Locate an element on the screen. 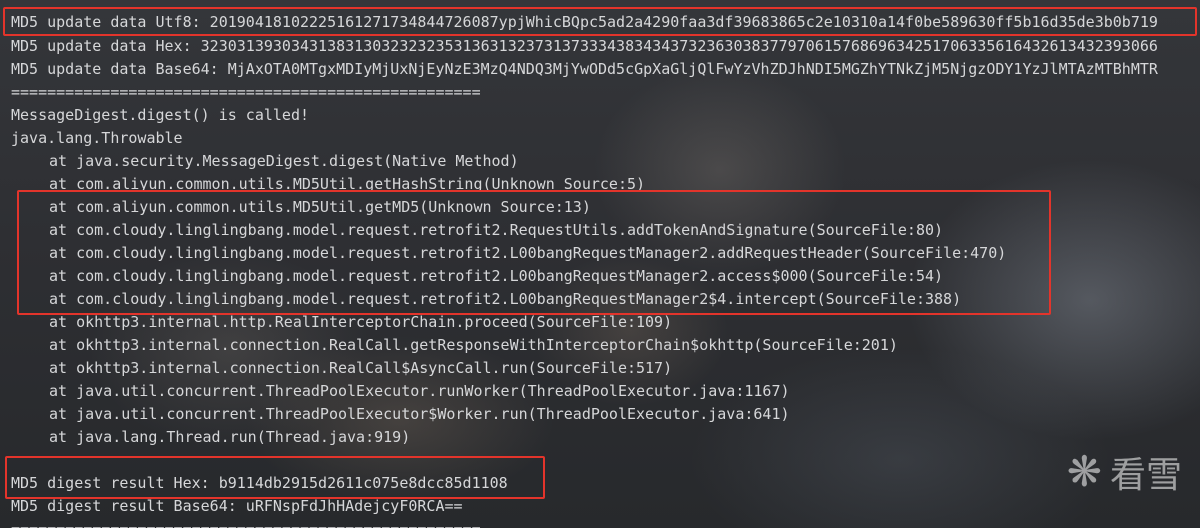 Image resolution: width=1200 pixels, height=528 pixels. log-line-throwable: java.lang.Throwable is located at coordinates (97, 138).